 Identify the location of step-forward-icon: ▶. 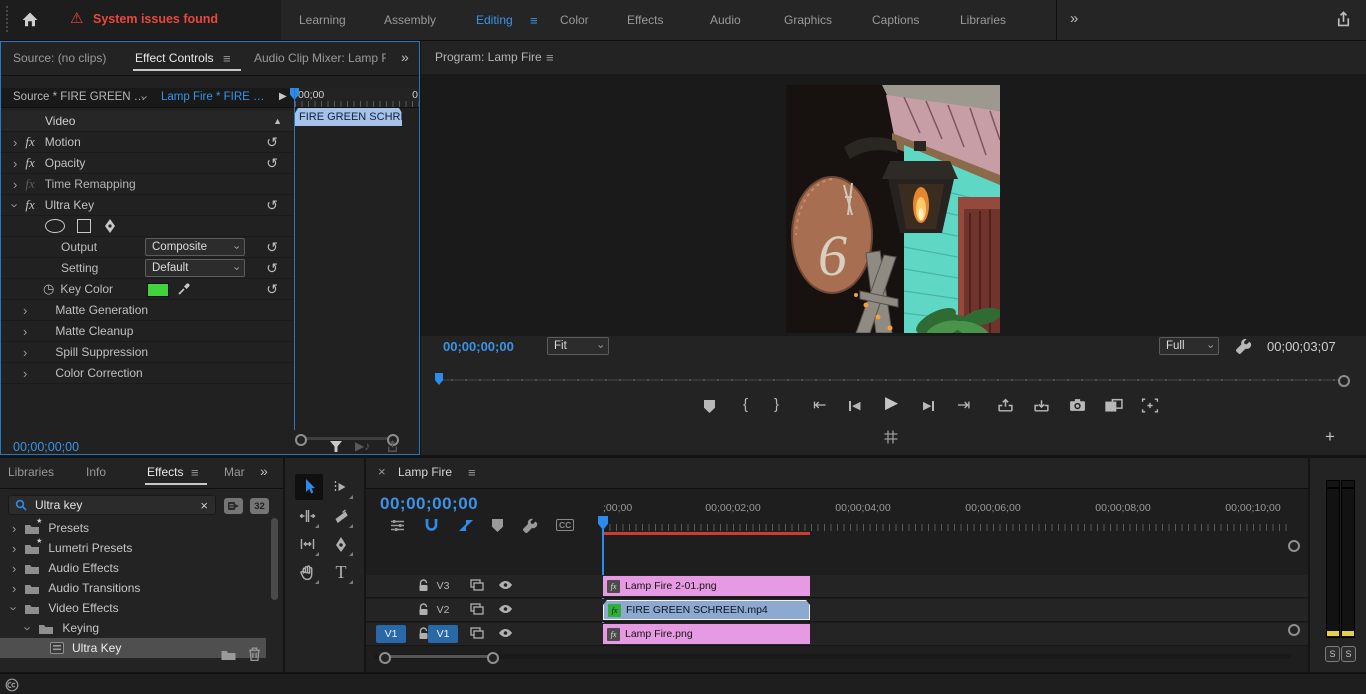
(929, 405).